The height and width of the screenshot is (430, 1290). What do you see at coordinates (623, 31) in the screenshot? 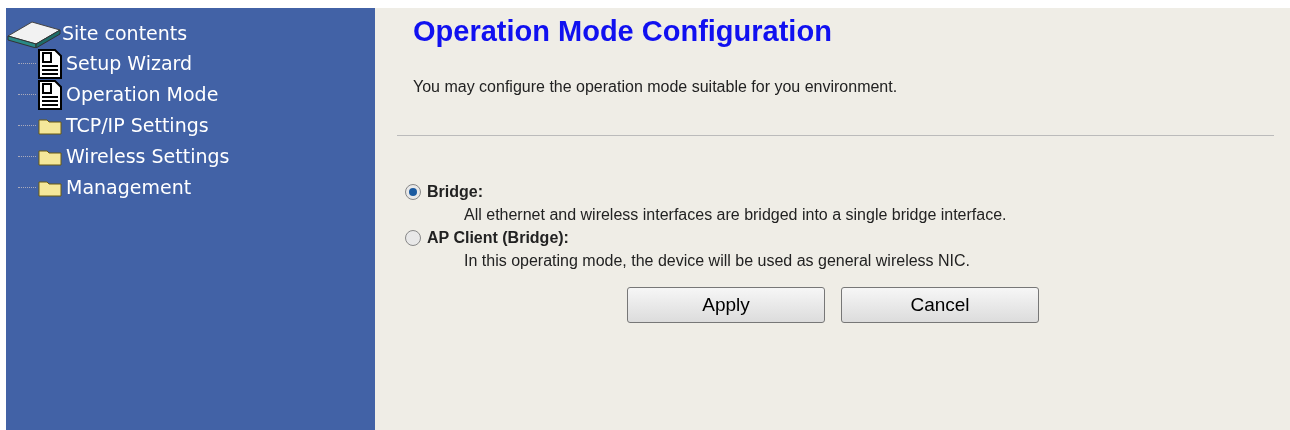
I see `page-title: Operation Mode Configuration` at bounding box center [623, 31].